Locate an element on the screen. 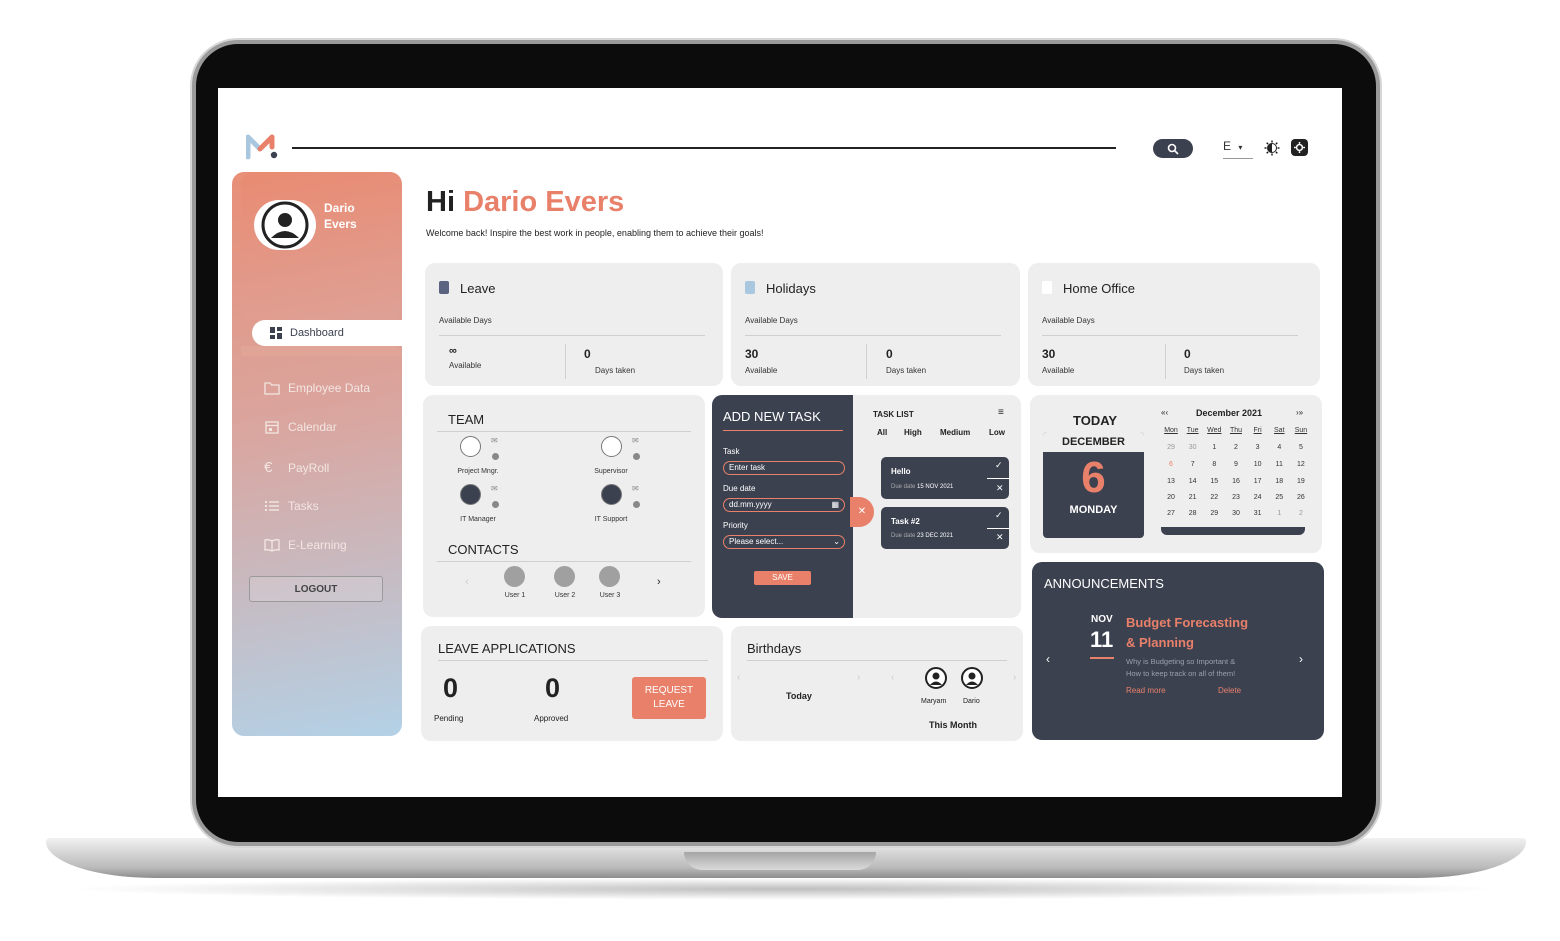 The image size is (1560, 941). holidays-taken-label: Days taken is located at coordinates (906, 370).